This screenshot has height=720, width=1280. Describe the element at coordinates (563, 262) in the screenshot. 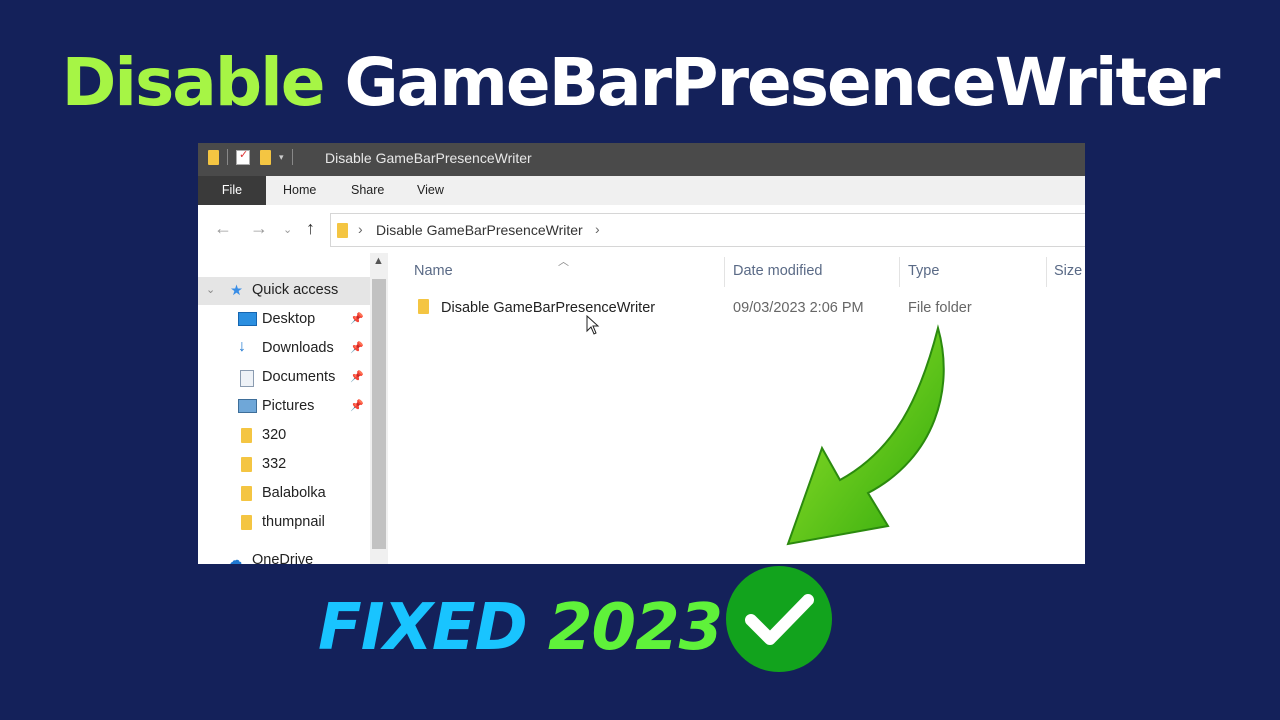

I see `sort-ascending-icon: ︿` at that location.